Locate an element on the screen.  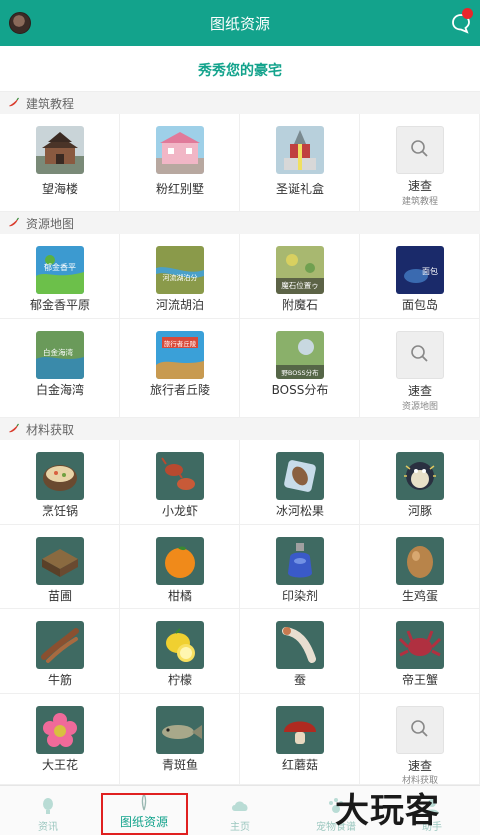
nursery-image is located at coordinates (60, 561).